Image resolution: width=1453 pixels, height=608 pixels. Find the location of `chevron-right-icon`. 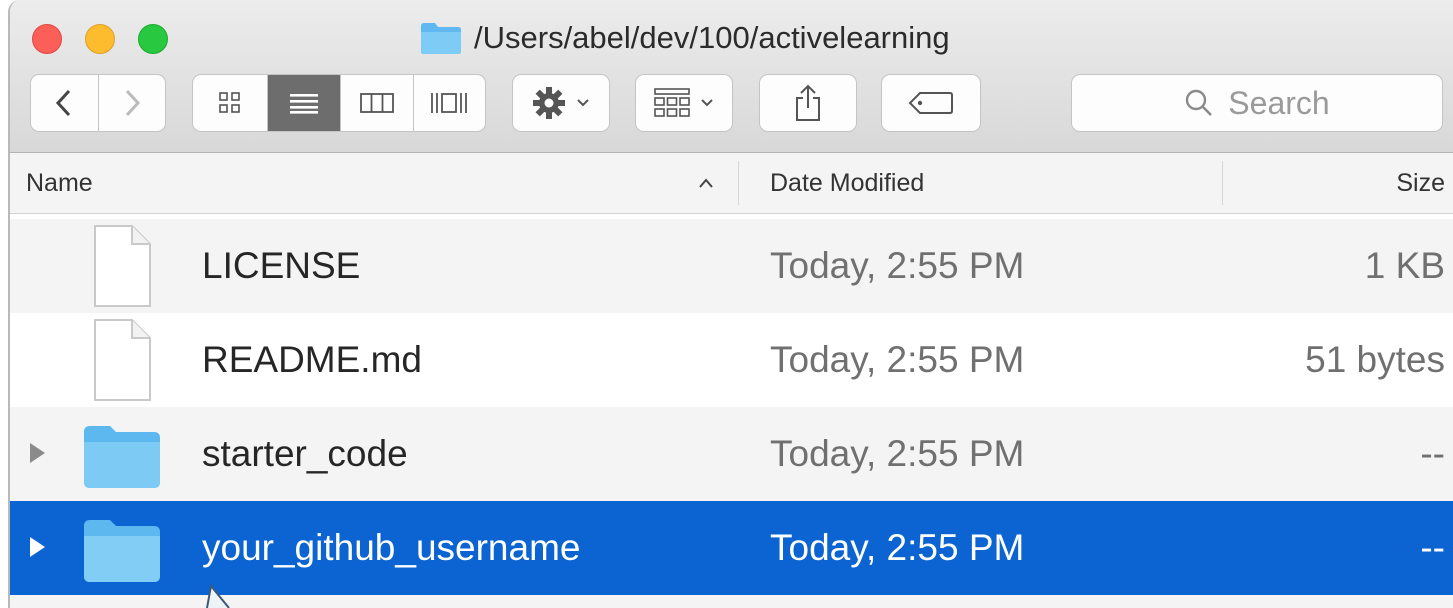

chevron-right-icon is located at coordinates (132, 103).